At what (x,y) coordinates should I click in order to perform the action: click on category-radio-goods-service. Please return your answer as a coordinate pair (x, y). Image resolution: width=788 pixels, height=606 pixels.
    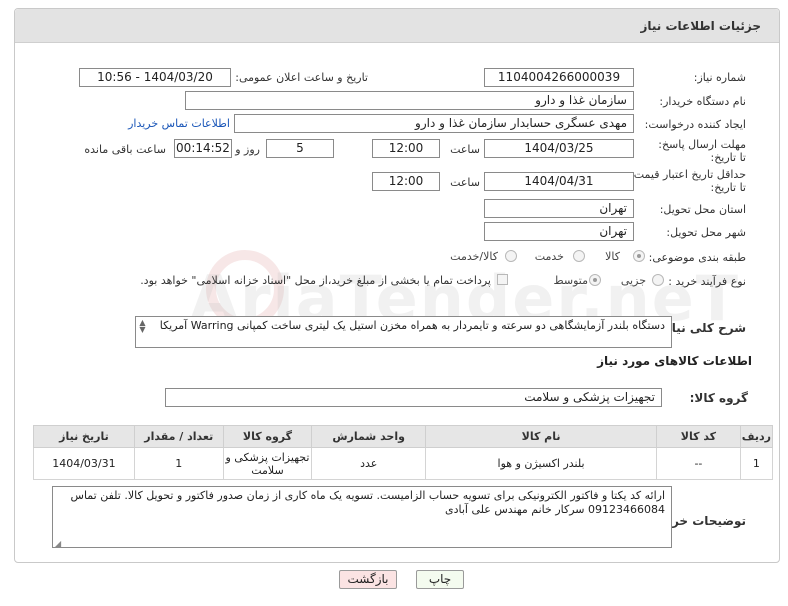
    Looking at the image, I should click on (511, 256).